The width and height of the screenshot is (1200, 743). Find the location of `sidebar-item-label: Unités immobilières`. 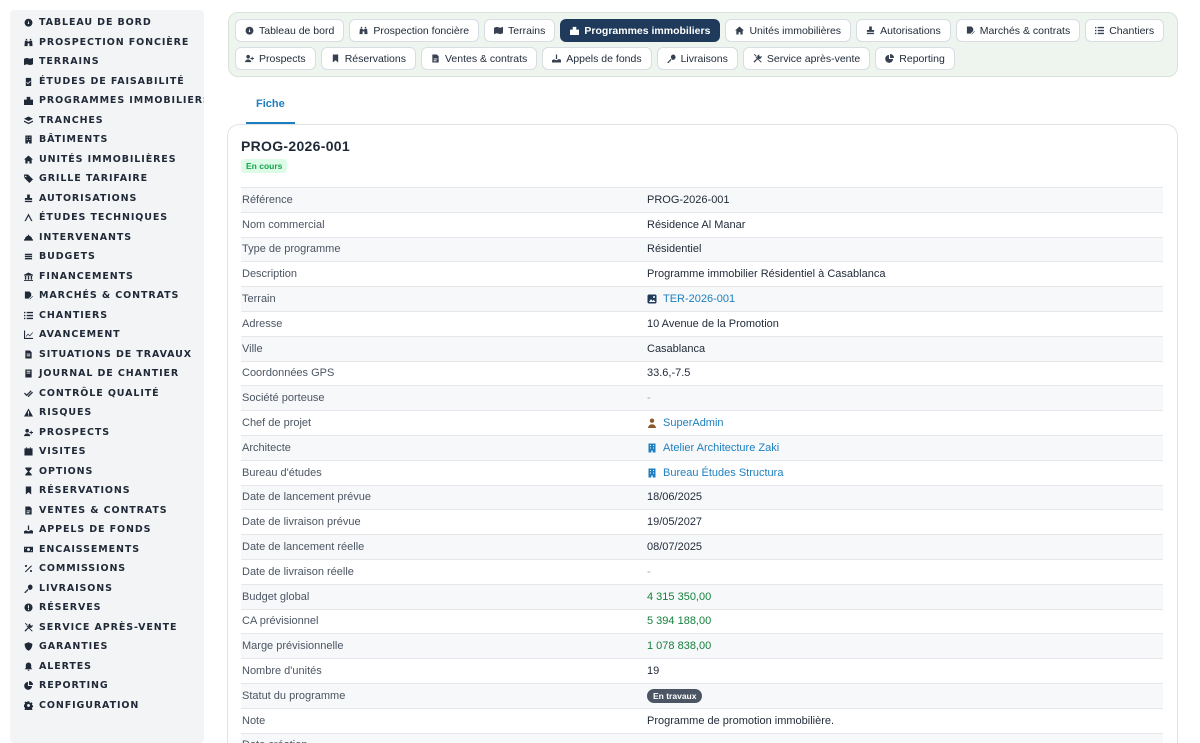

sidebar-item-label: Unités immobilières is located at coordinates (108, 159).